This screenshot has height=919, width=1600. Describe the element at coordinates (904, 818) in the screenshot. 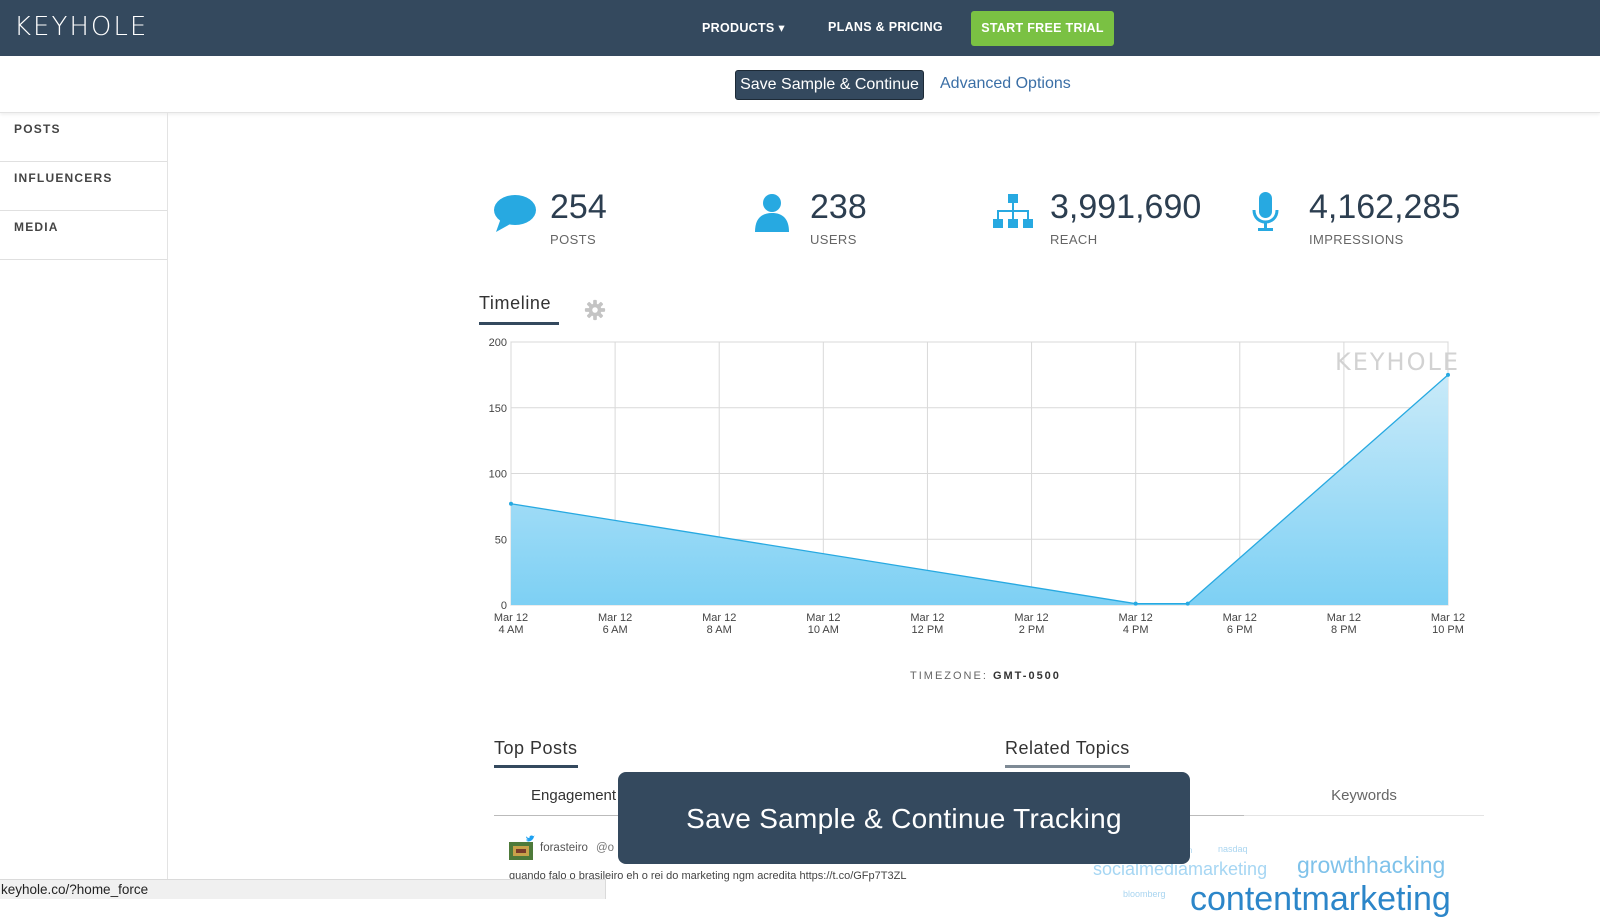

I see `save-sample-continue-tracking-button: Save Sample & Continue Tracking` at that location.